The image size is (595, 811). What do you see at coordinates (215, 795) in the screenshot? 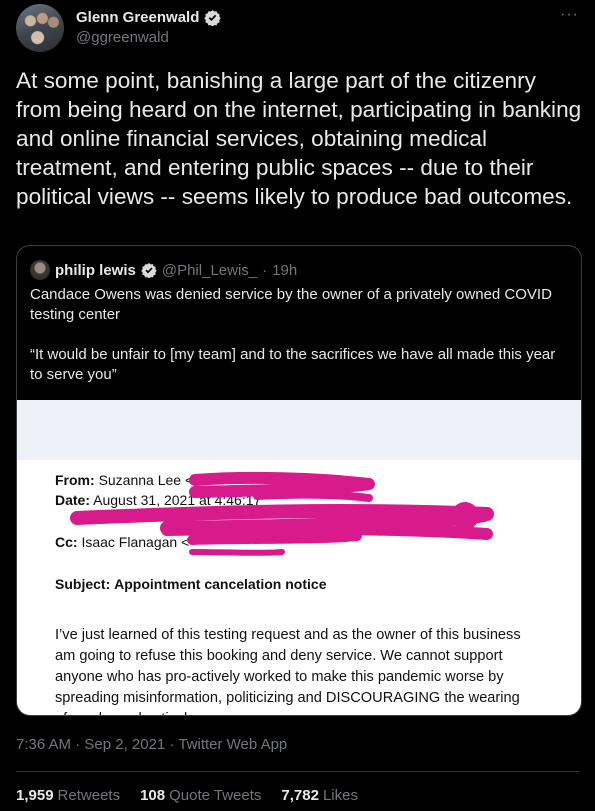
I see `quote-tweets-label: Quote Tweets` at bounding box center [215, 795].